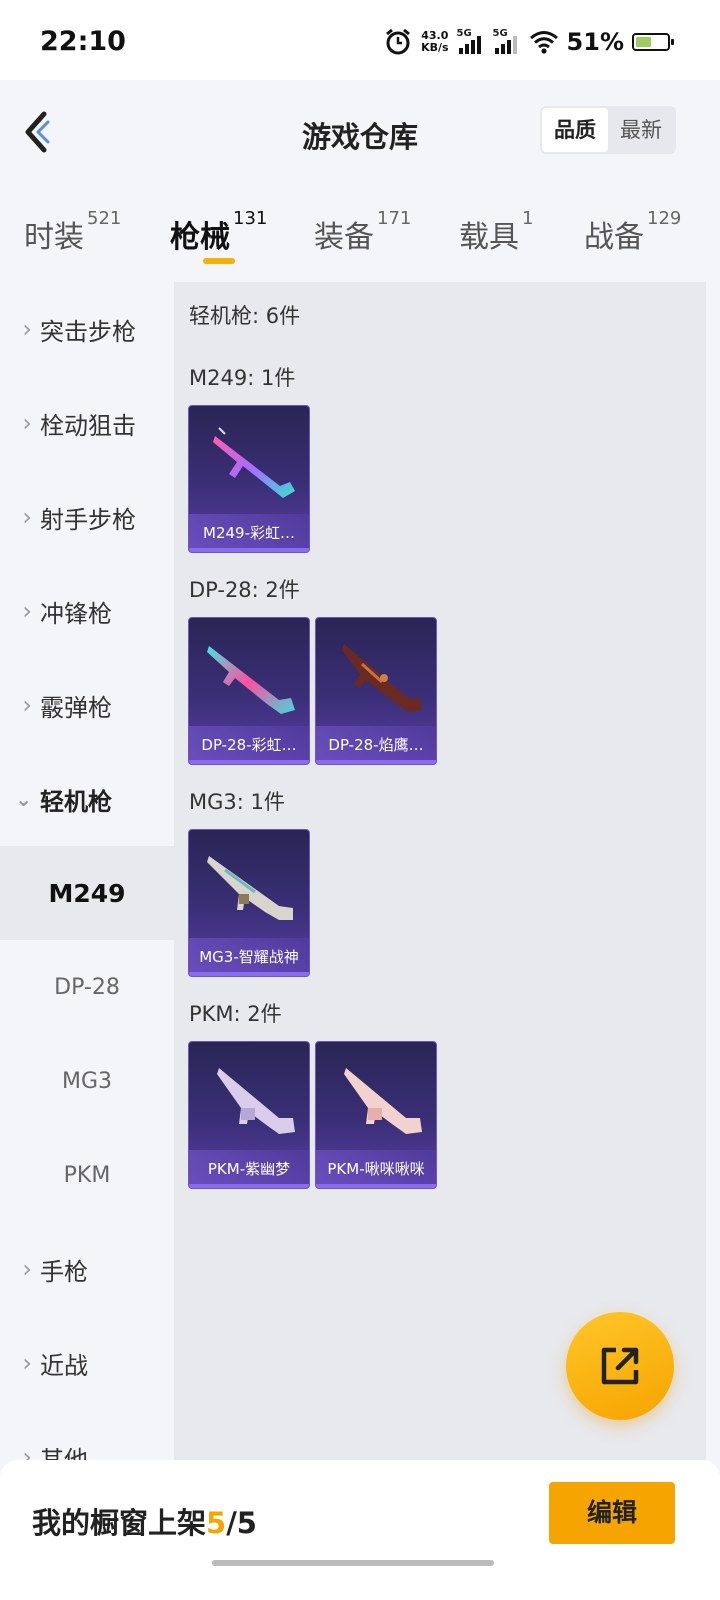 This screenshot has width=720, height=1600. I want to click on group-title: DP-28: 2件, so click(244, 590).